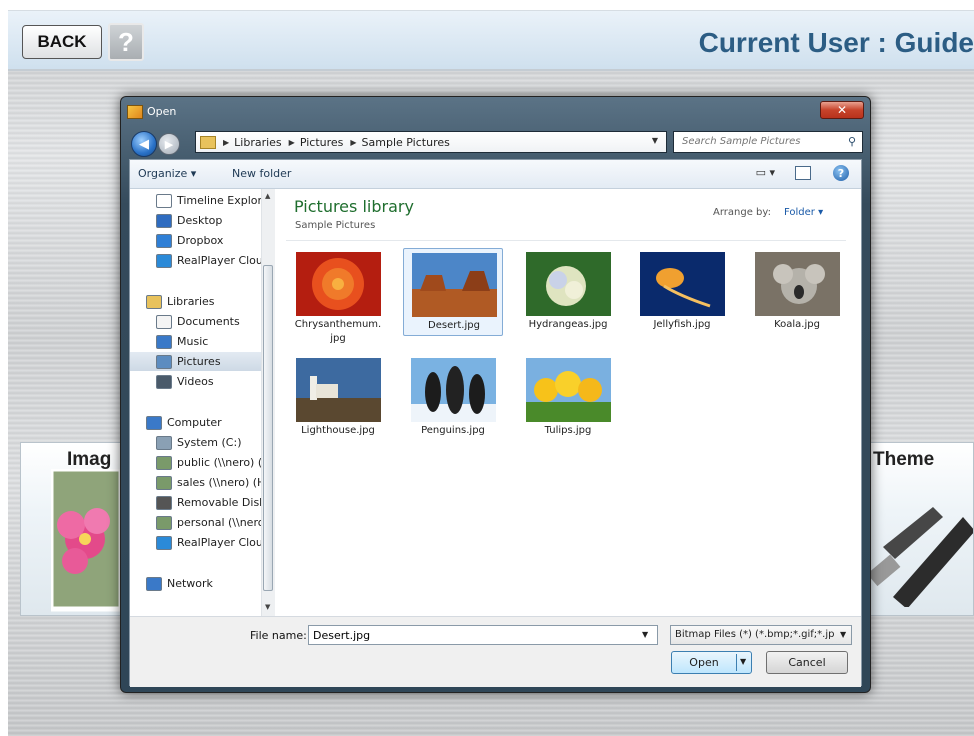  I want to click on search-box: ⚲, so click(768, 142).